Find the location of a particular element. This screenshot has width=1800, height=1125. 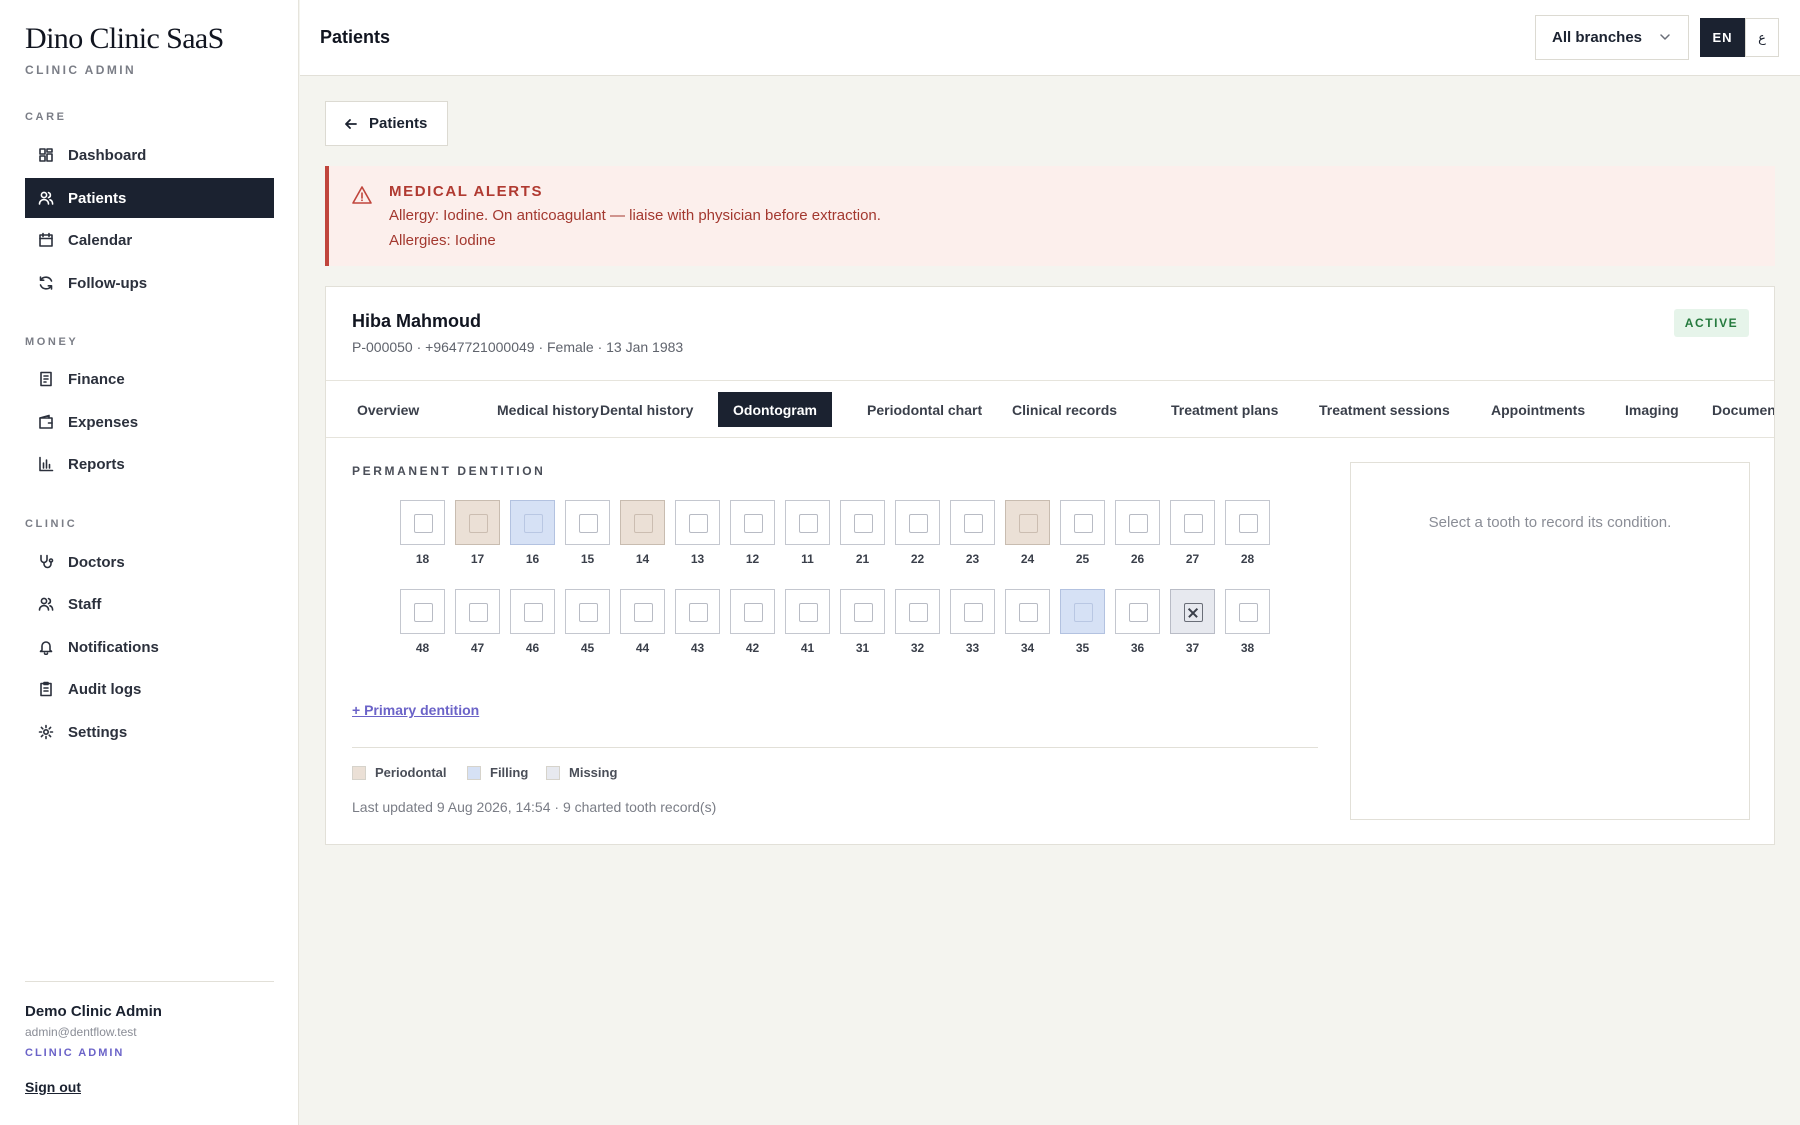

branch-select: All branches is located at coordinates (1612, 37).